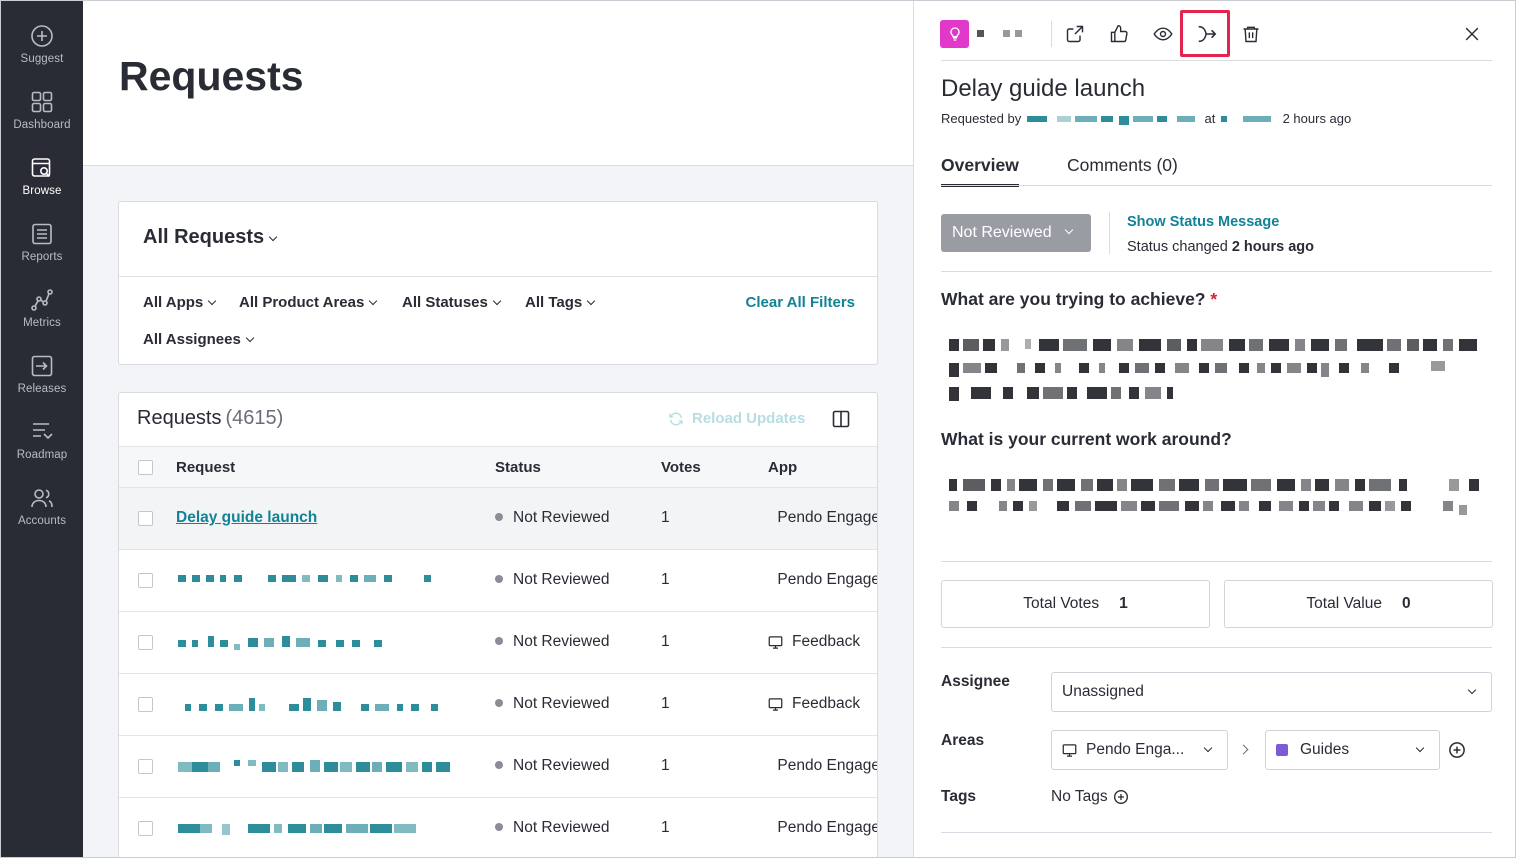 The image size is (1516, 858). Describe the element at coordinates (42, 446) in the screenshot. I see `sidebar-item-roadmap: Roadmap` at that location.